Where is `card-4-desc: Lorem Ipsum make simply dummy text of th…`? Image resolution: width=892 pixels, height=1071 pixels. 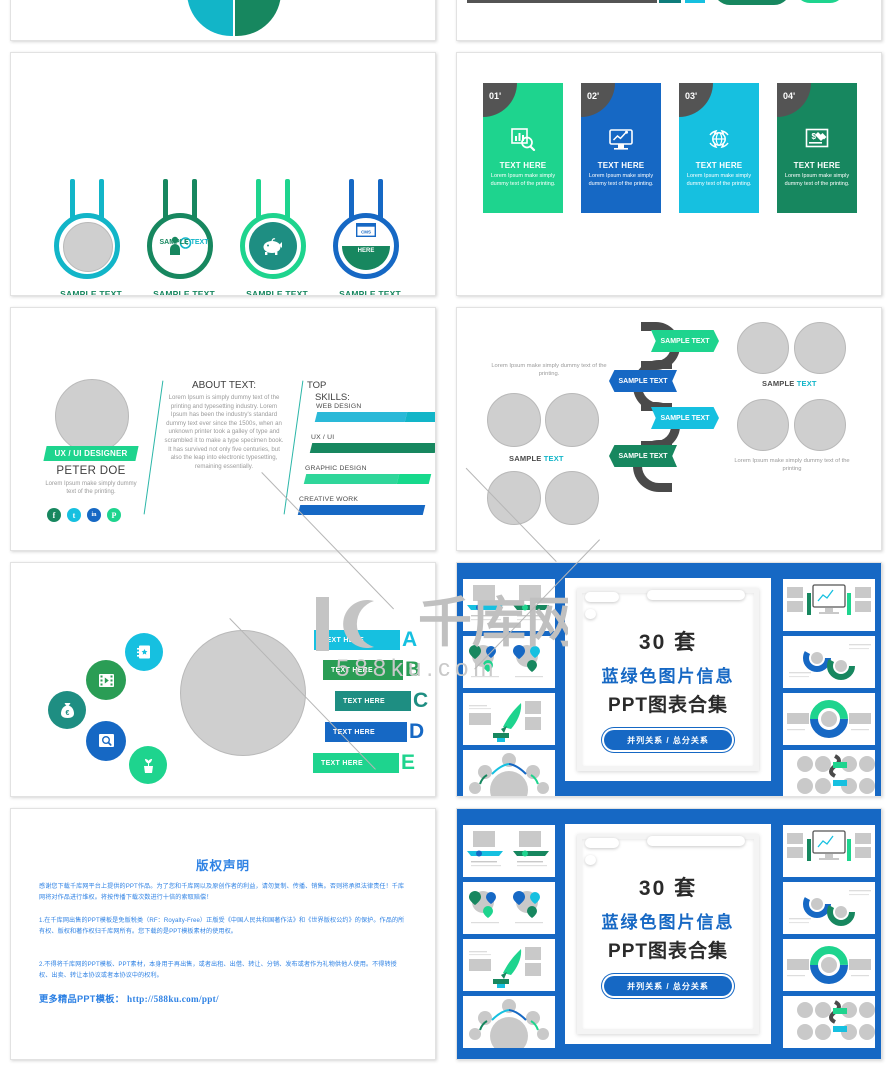 card-4-desc: Lorem Ipsum make simply dummy text of th… is located at coordinates (817, 180).